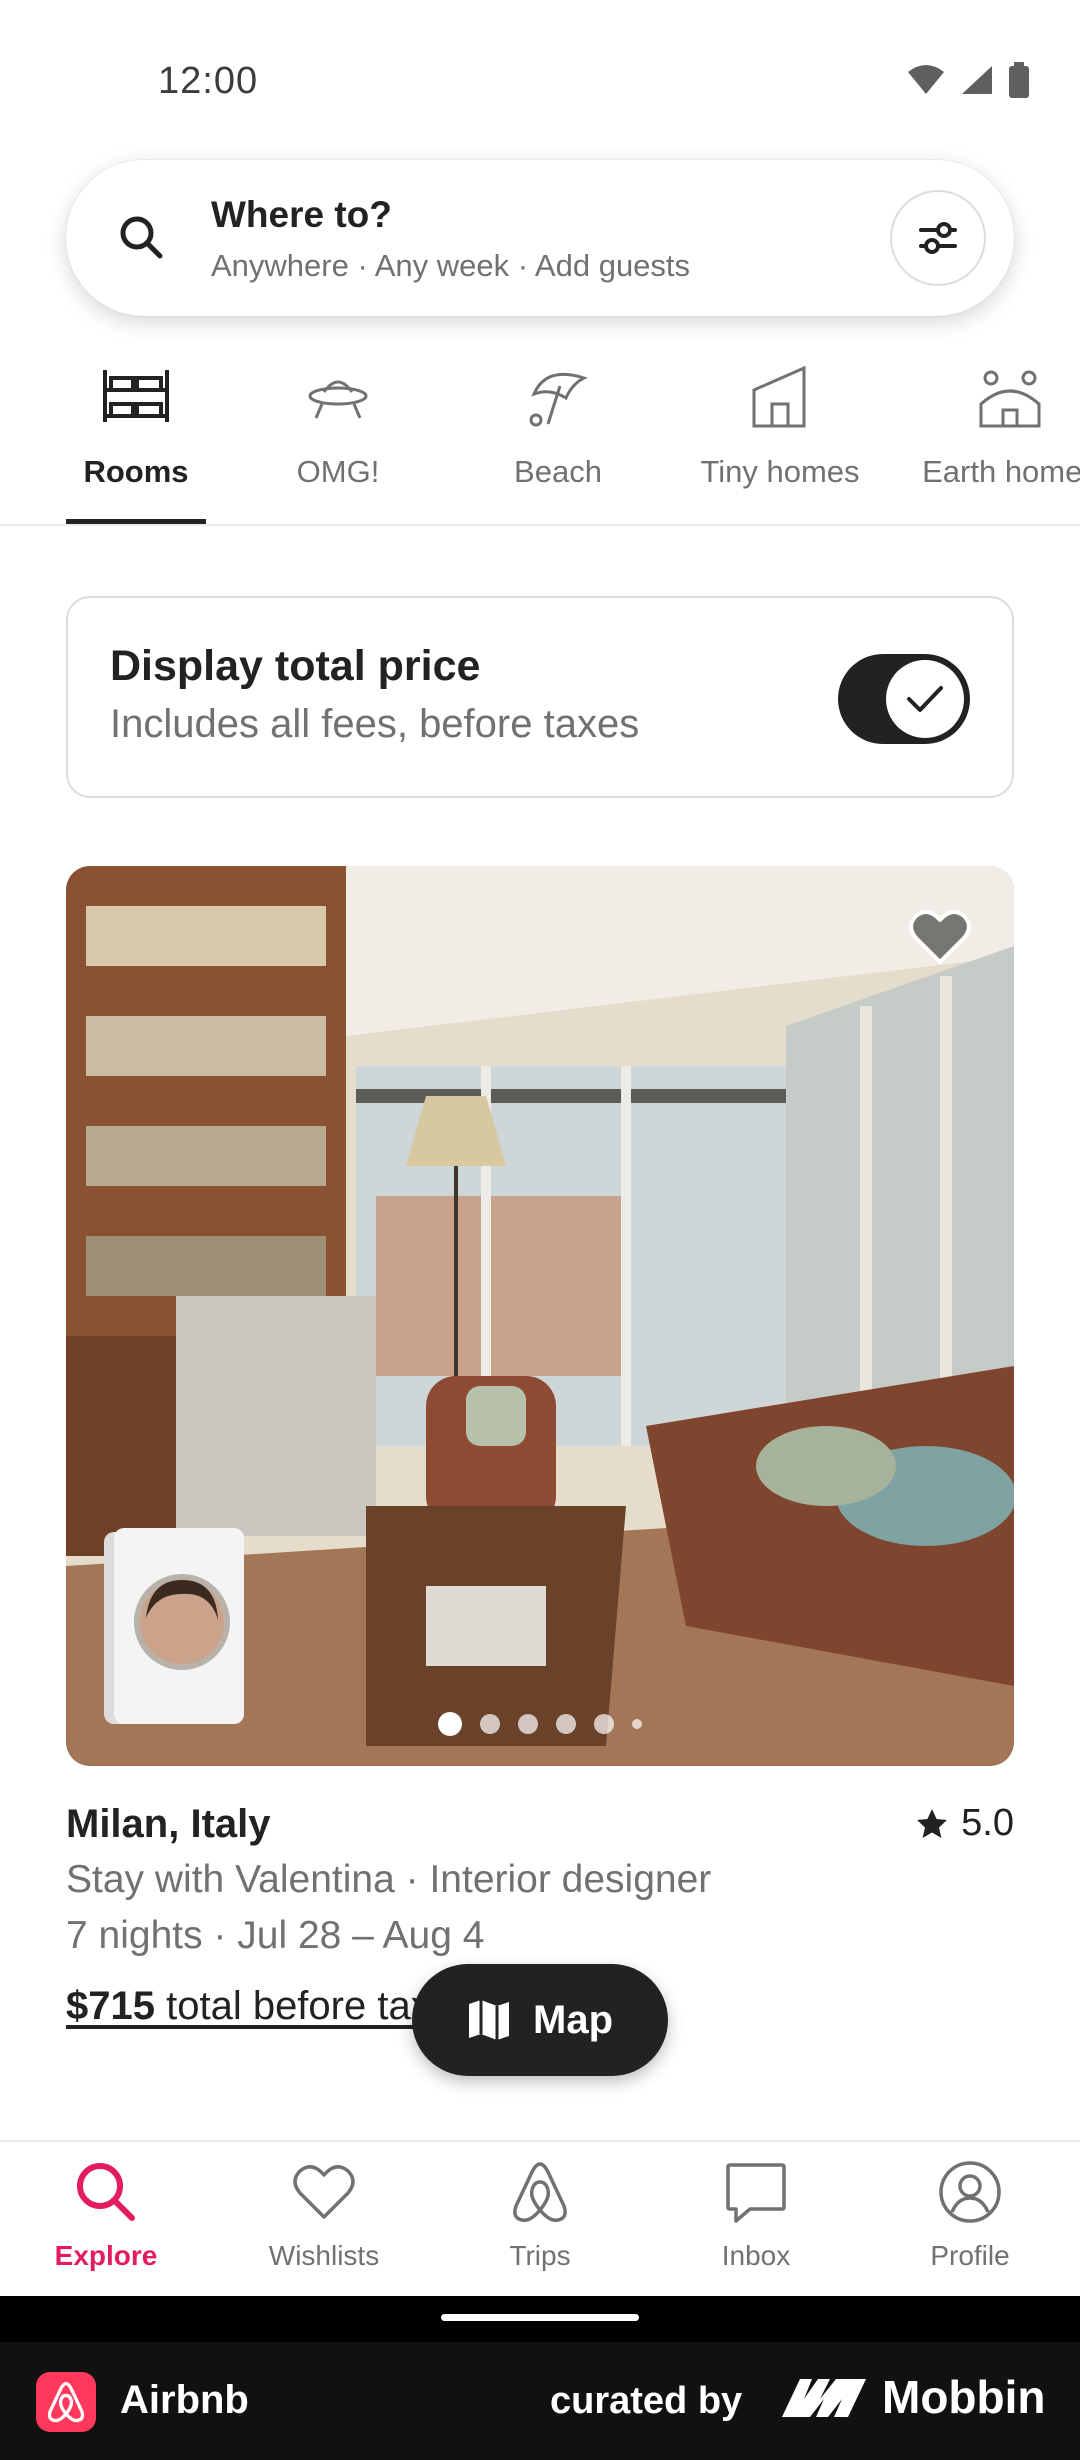 This screenshot has height=2460, width=1080. I want to click on category-active-indicator, so click(136, 521).